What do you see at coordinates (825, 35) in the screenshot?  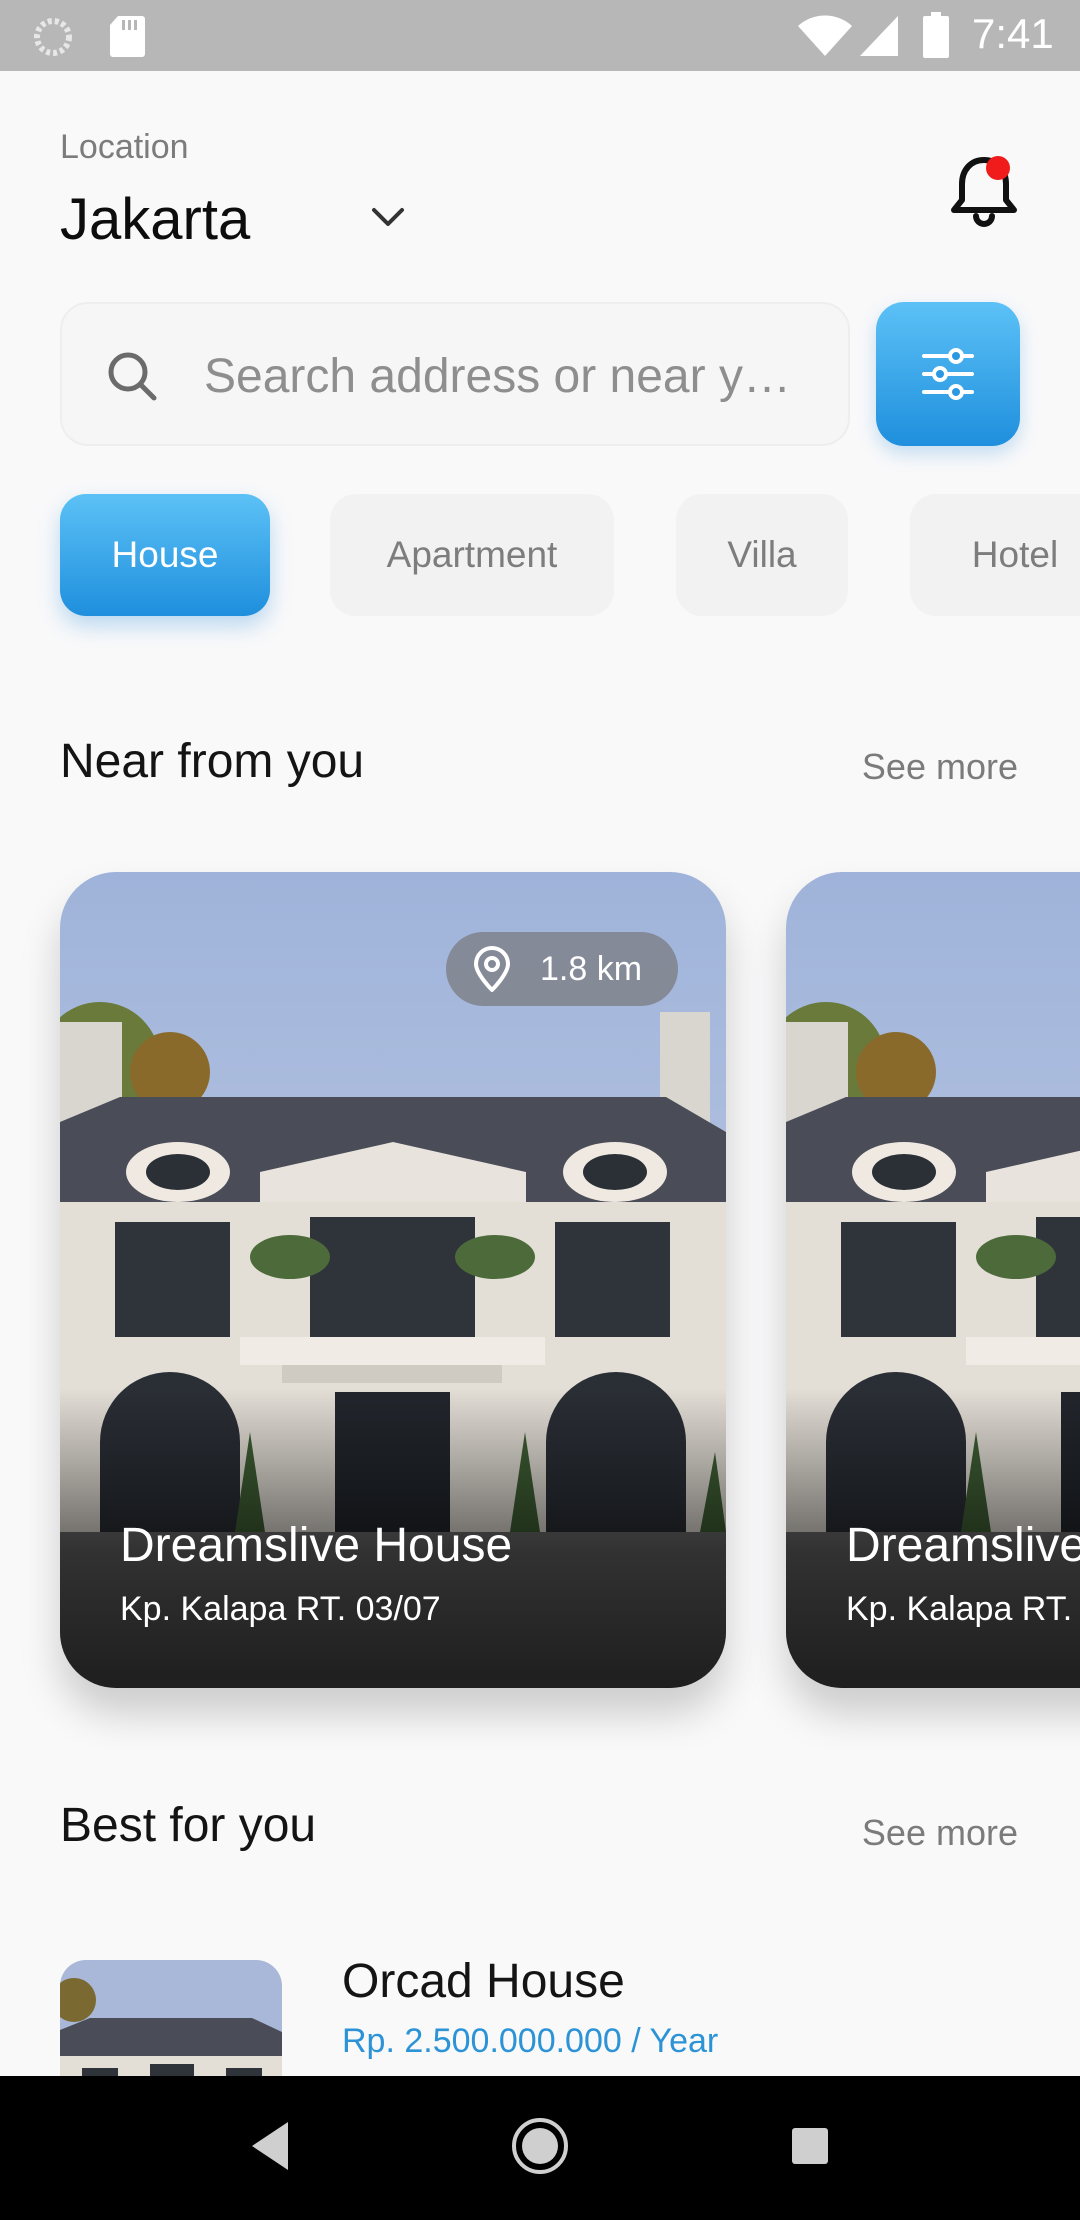 I see `wifi-icon` at bounding box center [825, 35].